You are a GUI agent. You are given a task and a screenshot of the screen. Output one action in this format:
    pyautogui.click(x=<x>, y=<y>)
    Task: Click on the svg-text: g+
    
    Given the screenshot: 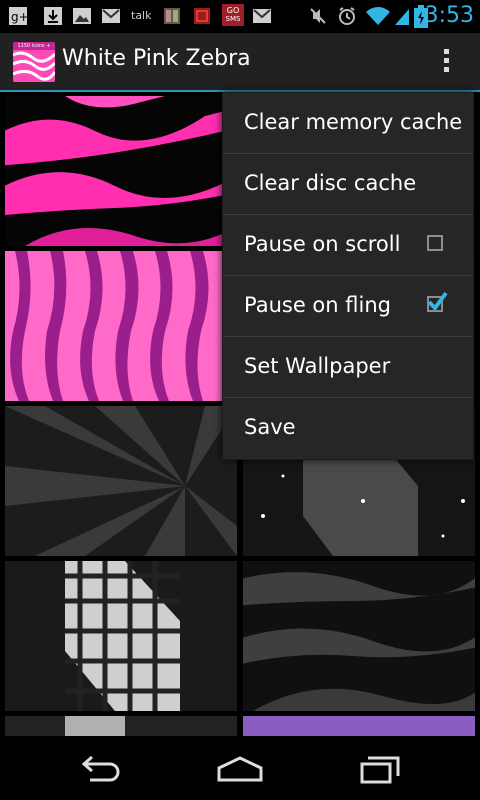 What is the action you would take?
    pyautogui.click(x=19, y=17)
    